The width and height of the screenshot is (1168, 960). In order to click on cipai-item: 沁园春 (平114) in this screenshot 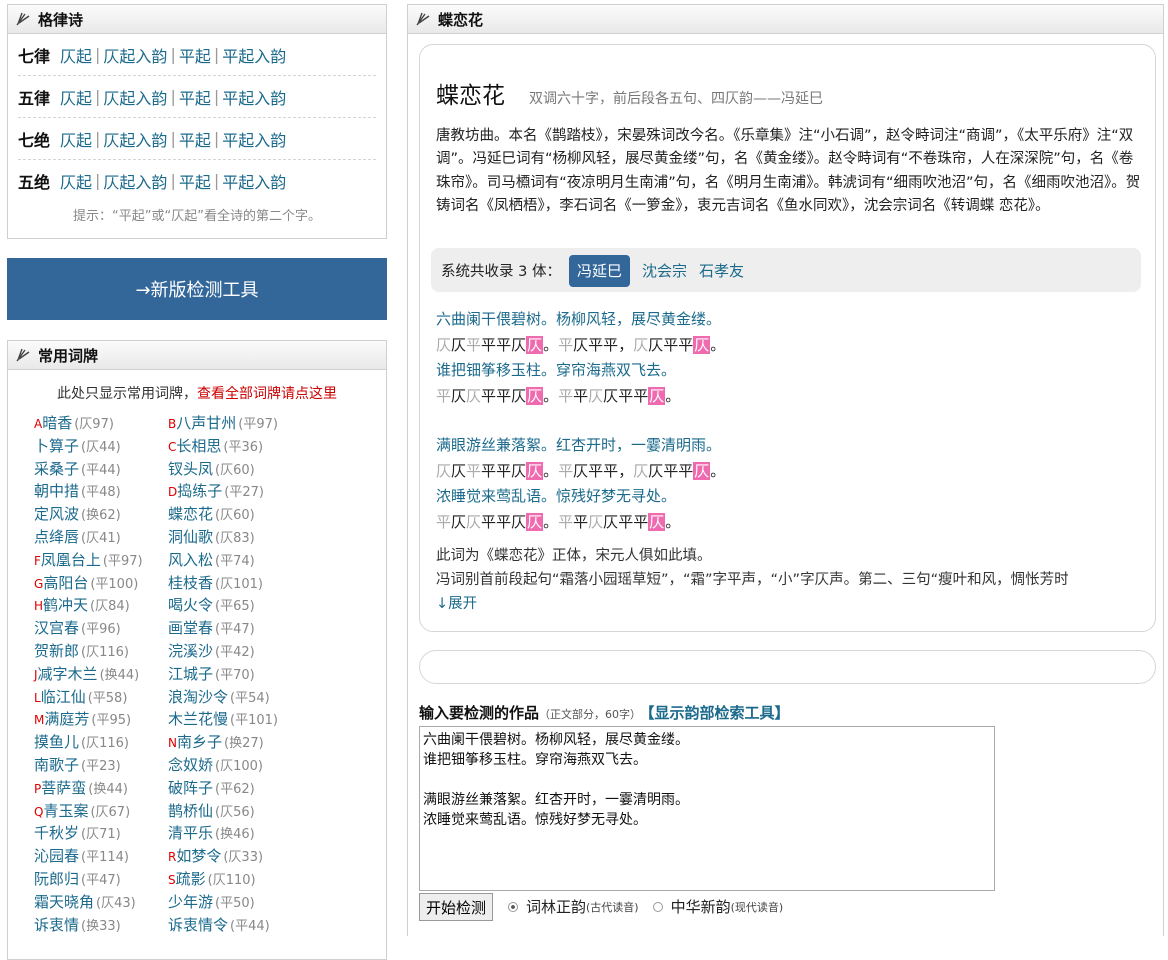, I will do `click(101, 856)`.